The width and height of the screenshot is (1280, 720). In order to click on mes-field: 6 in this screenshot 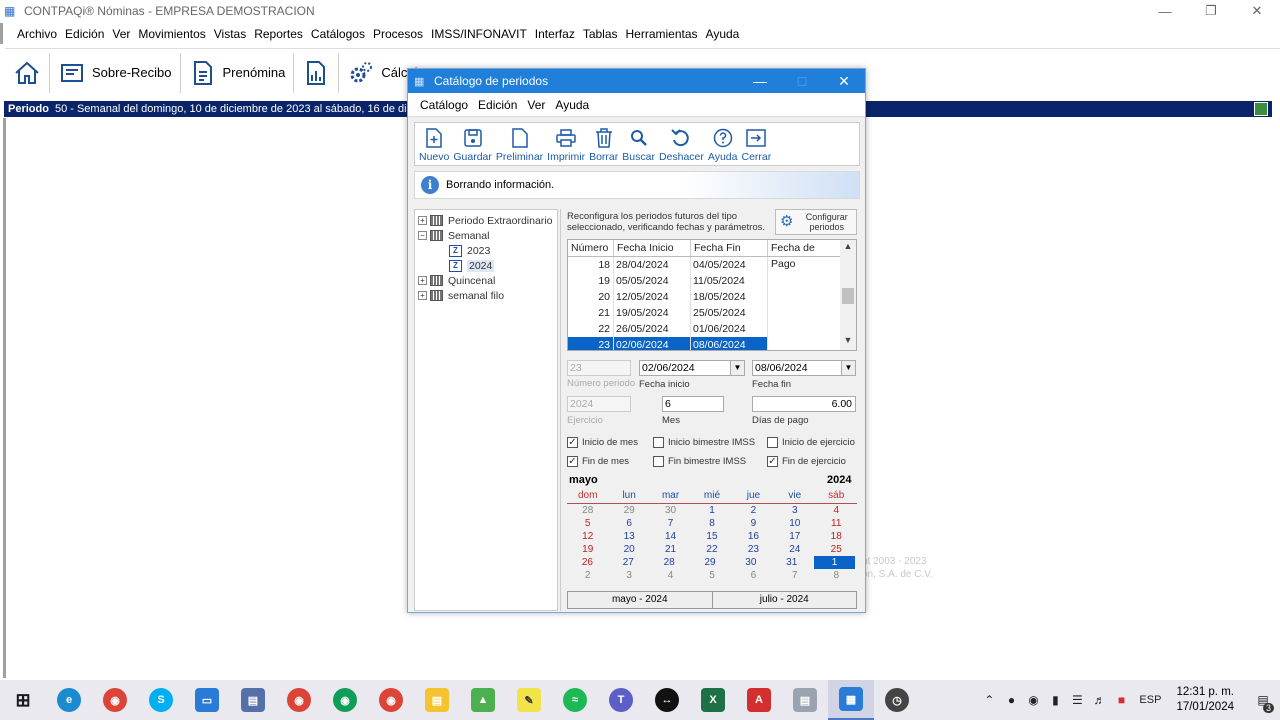, I will do `click(693, 404)`.